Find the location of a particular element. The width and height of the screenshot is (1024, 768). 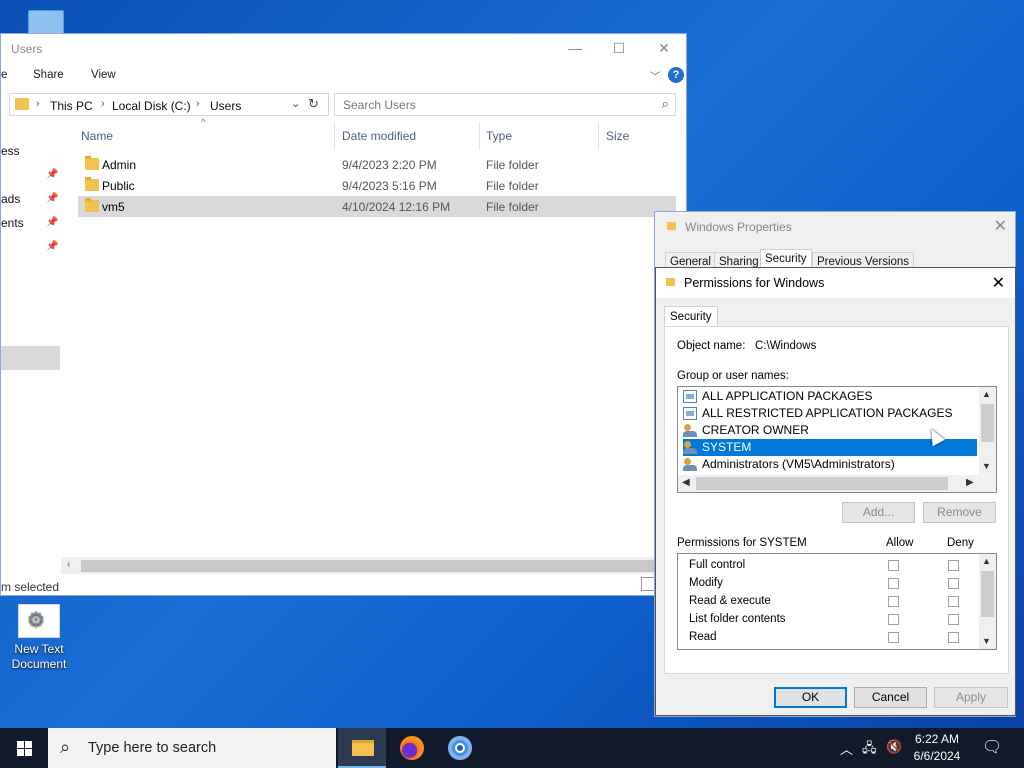

file-row: Admin 9/4/2023 2:20 PM File folder is located at coordinates (377, 164).